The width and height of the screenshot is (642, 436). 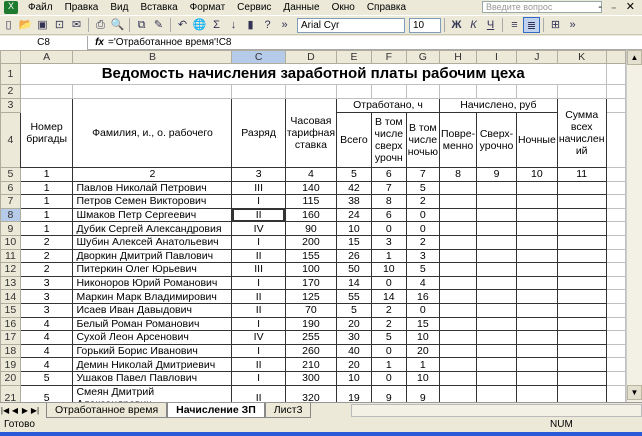 I want to click on copy-icon: ⧉, so click(x=141, y=25).